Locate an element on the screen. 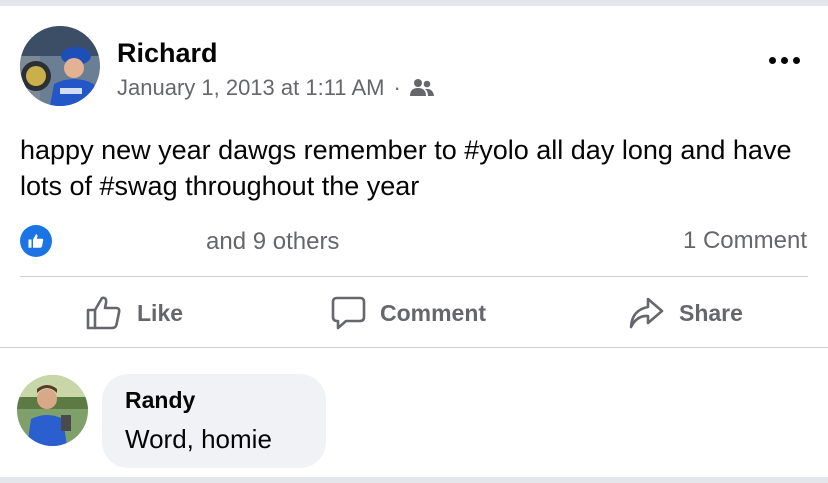 The height and width of the screenshot is (483, 828). like-reaction-icon is located at coordinates (36, 241).